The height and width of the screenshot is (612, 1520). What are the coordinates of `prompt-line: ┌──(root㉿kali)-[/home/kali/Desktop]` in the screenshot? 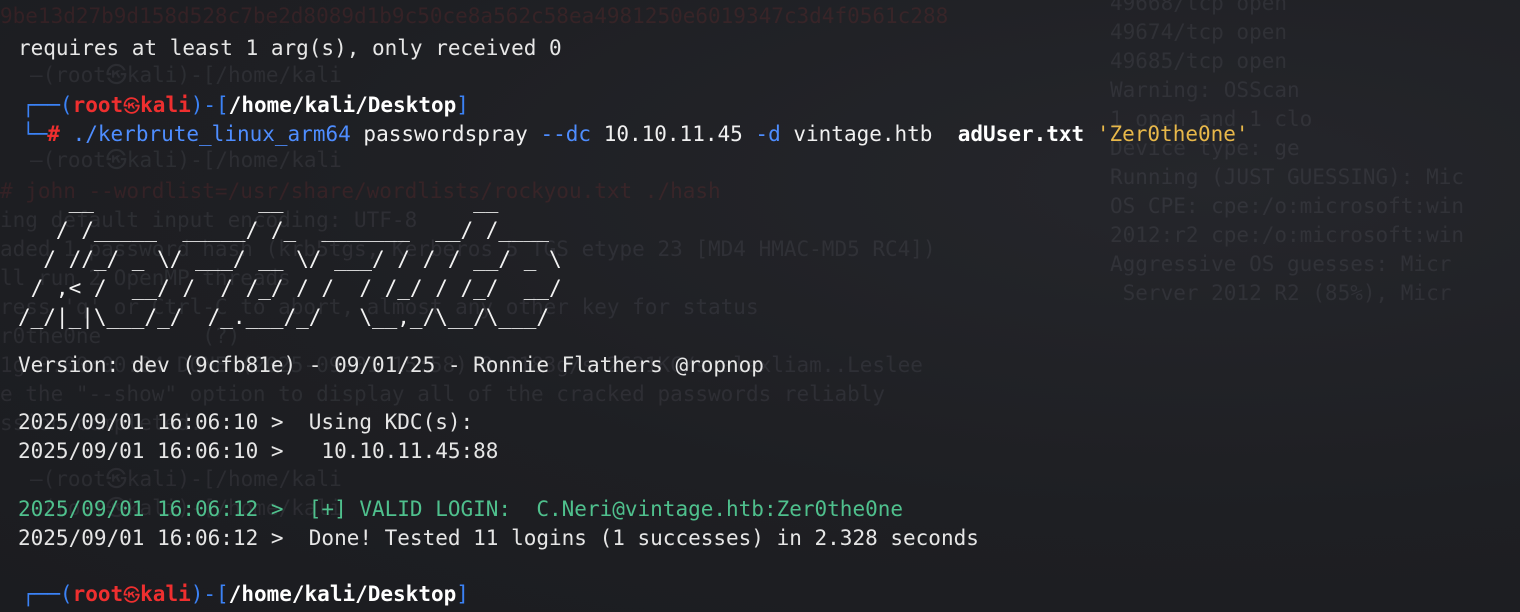 It's located at (245, 105).